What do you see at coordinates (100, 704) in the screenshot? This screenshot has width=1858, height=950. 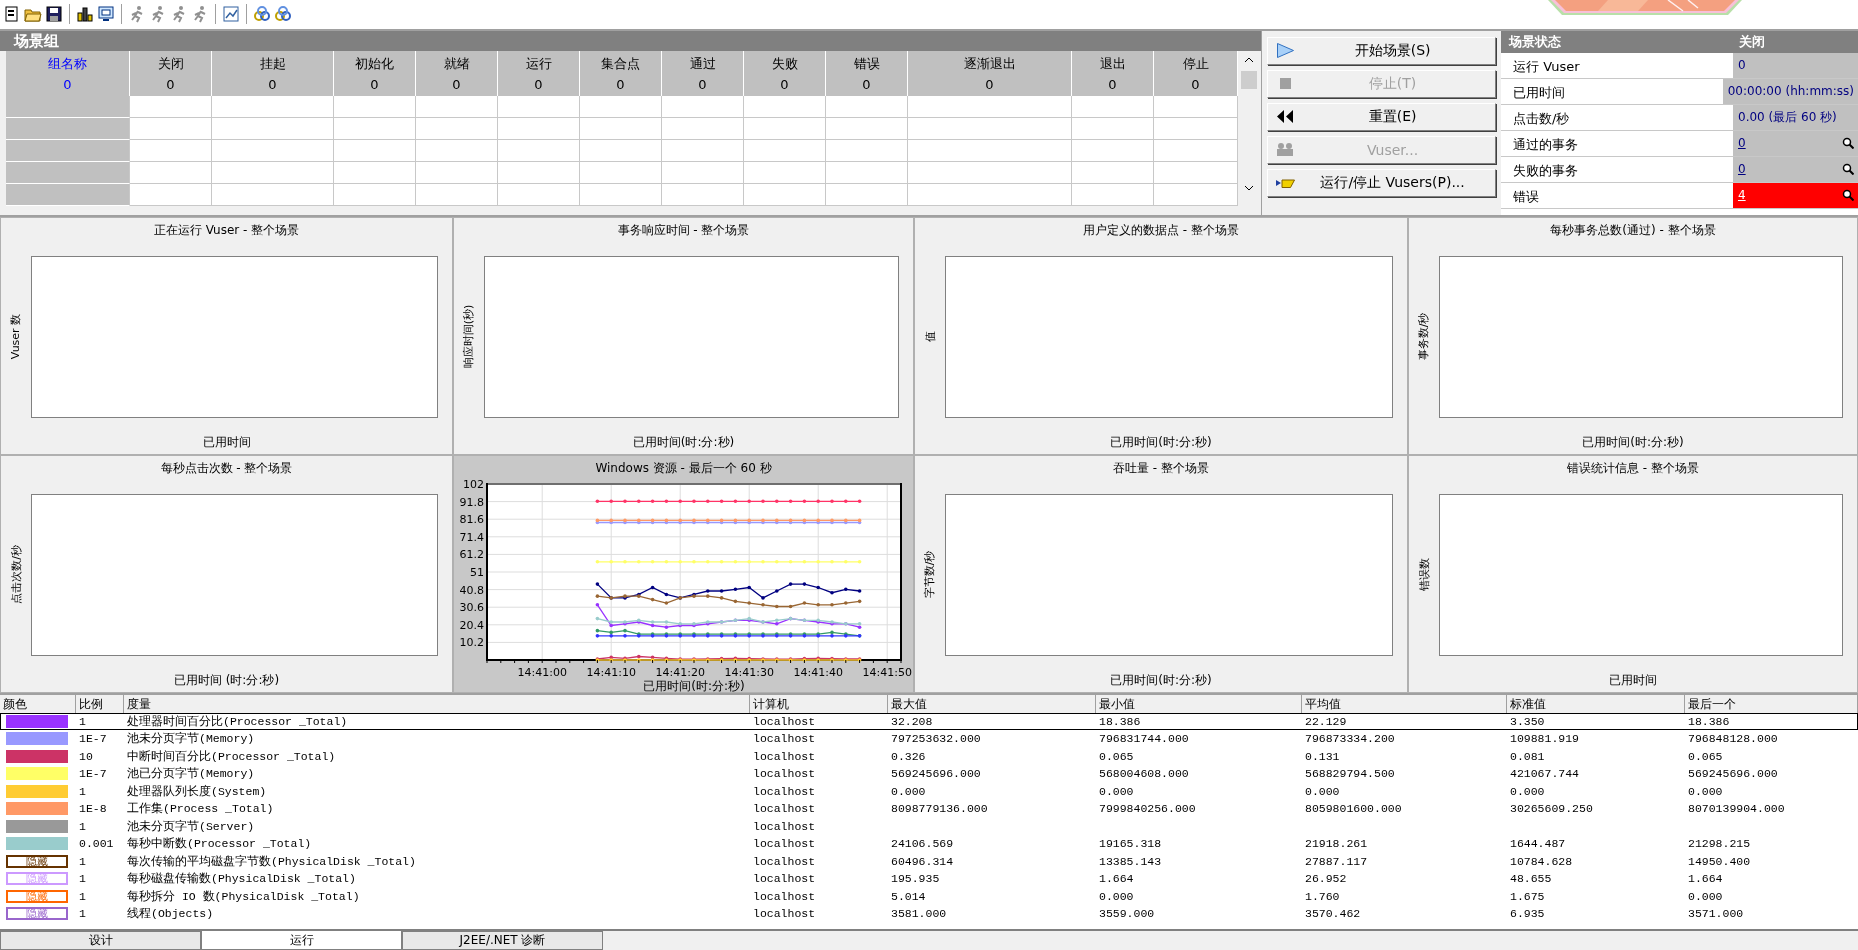 I see `column-header: 比例` at bounding box center [100, 704].